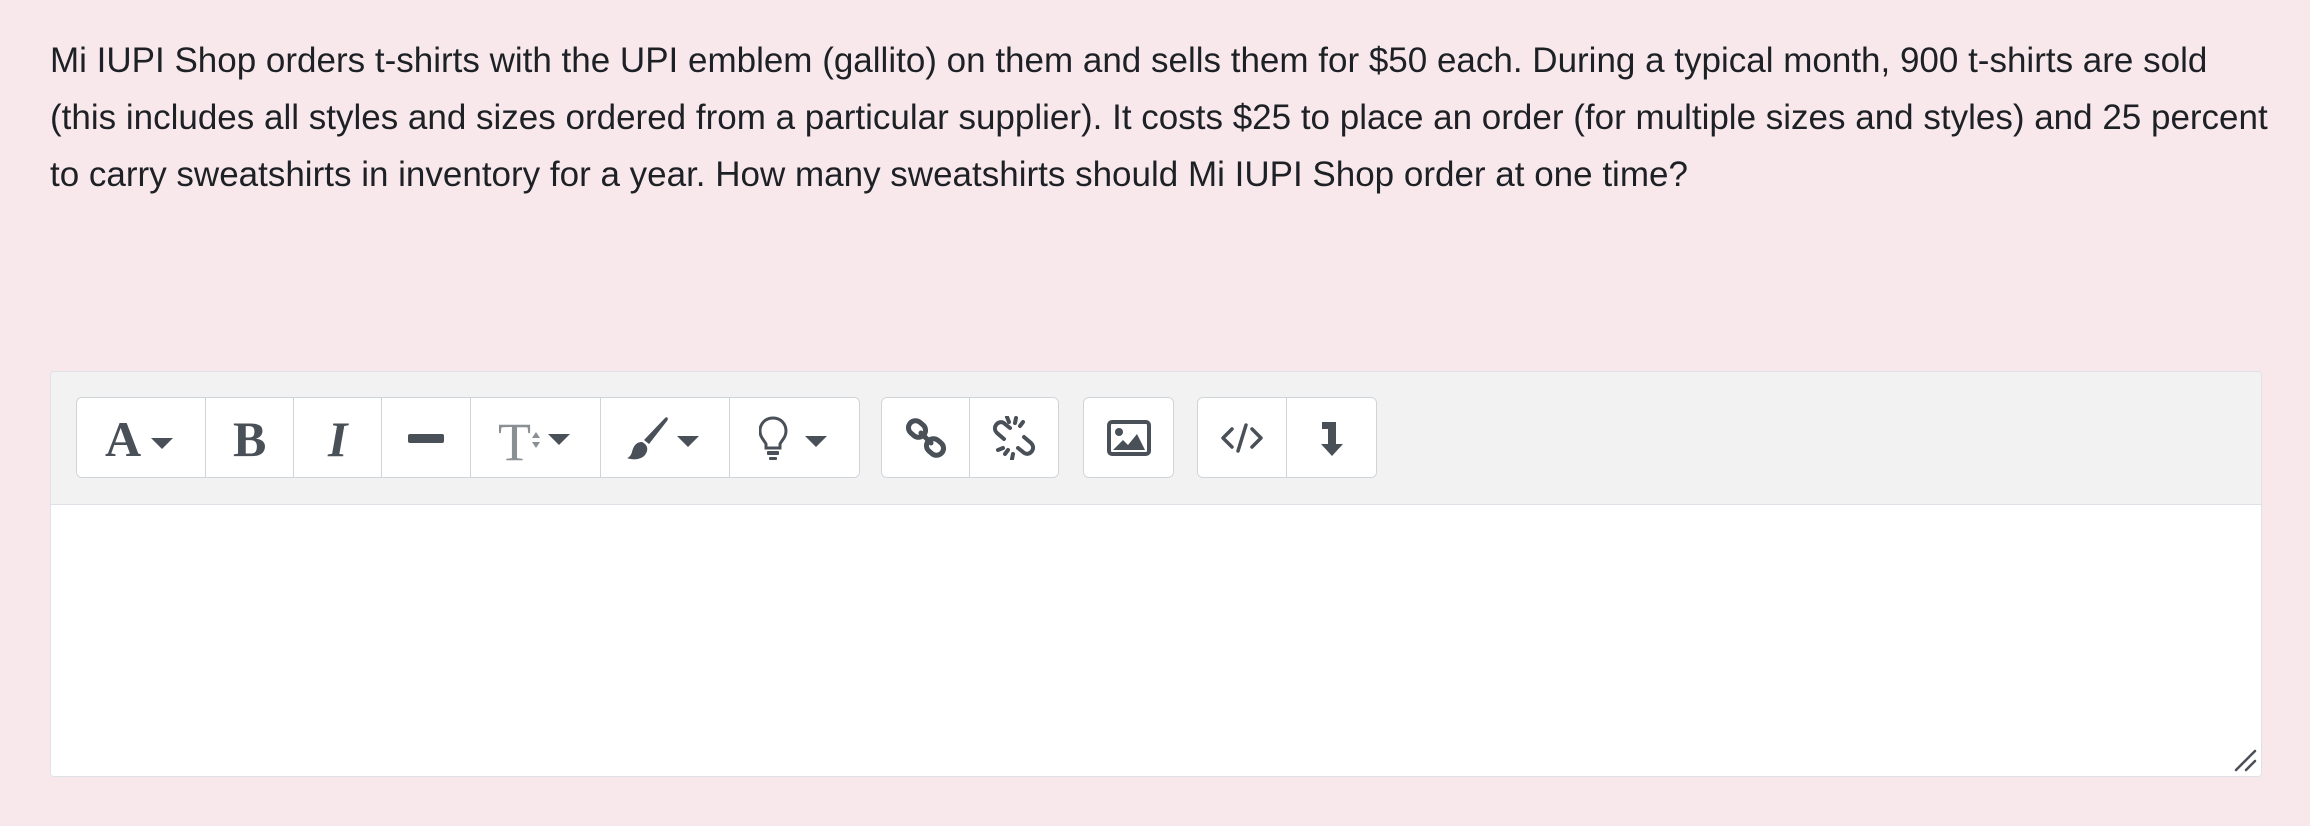 Image resolution: width=2310 pixels, height=826 pixels. I want to click on bold-button: B, so click(250, 437).